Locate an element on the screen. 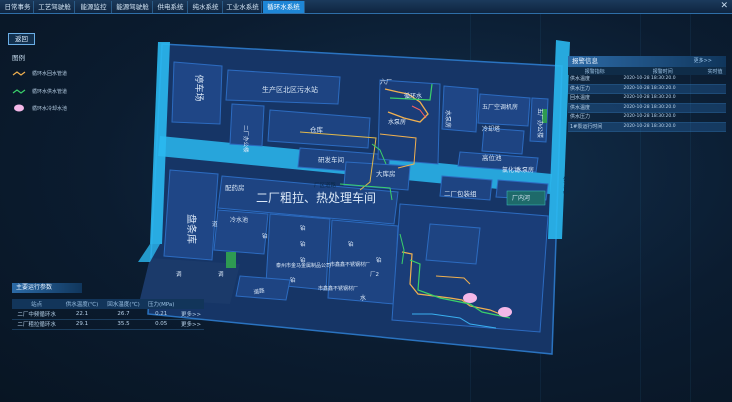 The width and height of the screenshot is (732, 402). back-button: 返回 is located at coordinates (21, 39).